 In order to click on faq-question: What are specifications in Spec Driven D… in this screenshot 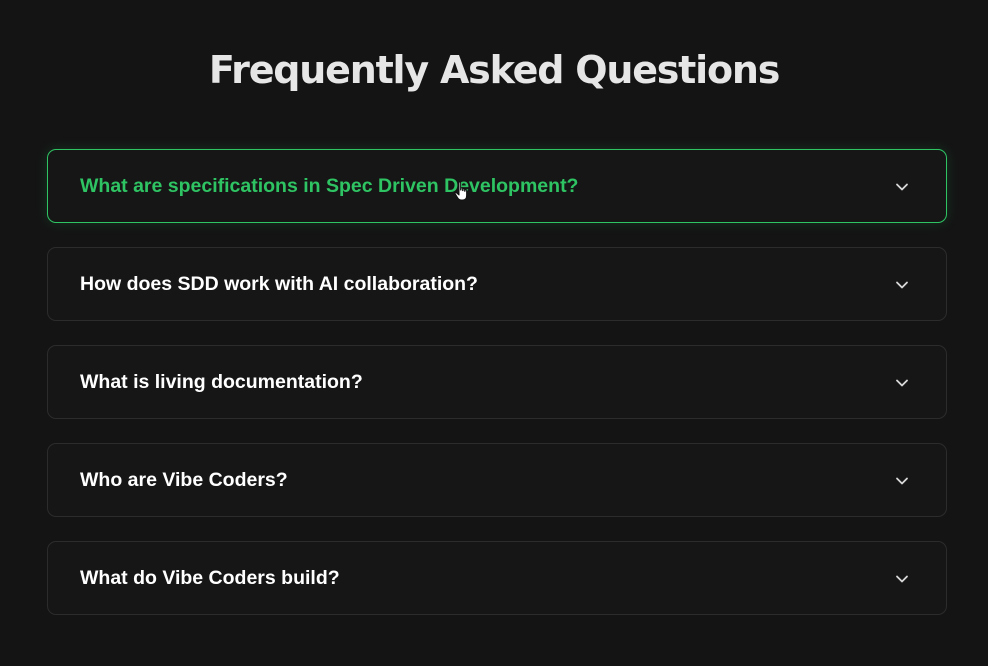, I will do `click(329, 186)`.